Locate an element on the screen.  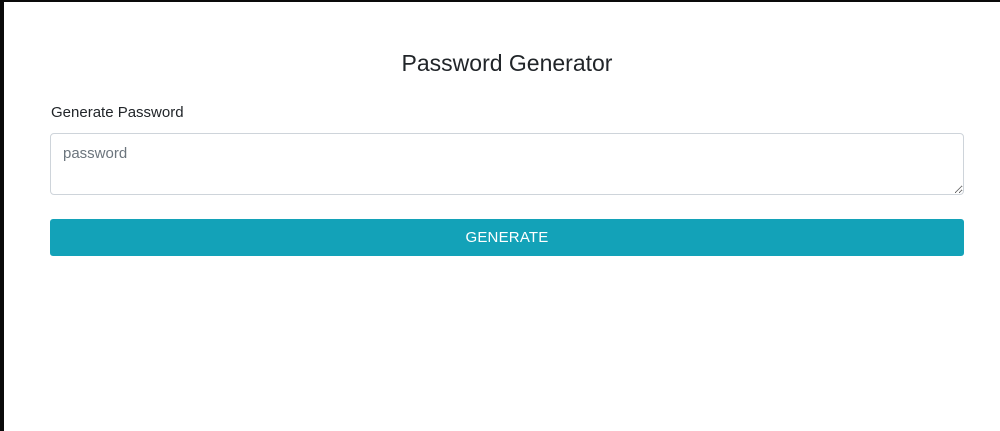
generate-password-label: Generate Password is located at coordinates (117, 112).